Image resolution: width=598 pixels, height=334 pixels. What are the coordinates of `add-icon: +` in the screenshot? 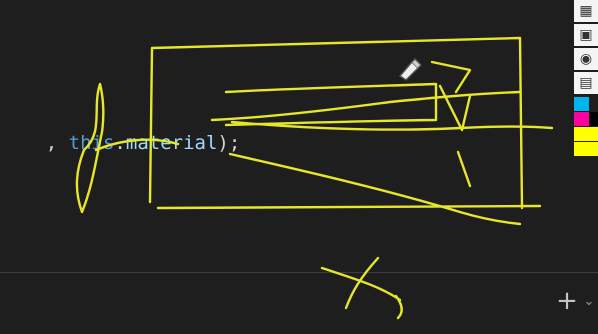 It's located at (567, 301).